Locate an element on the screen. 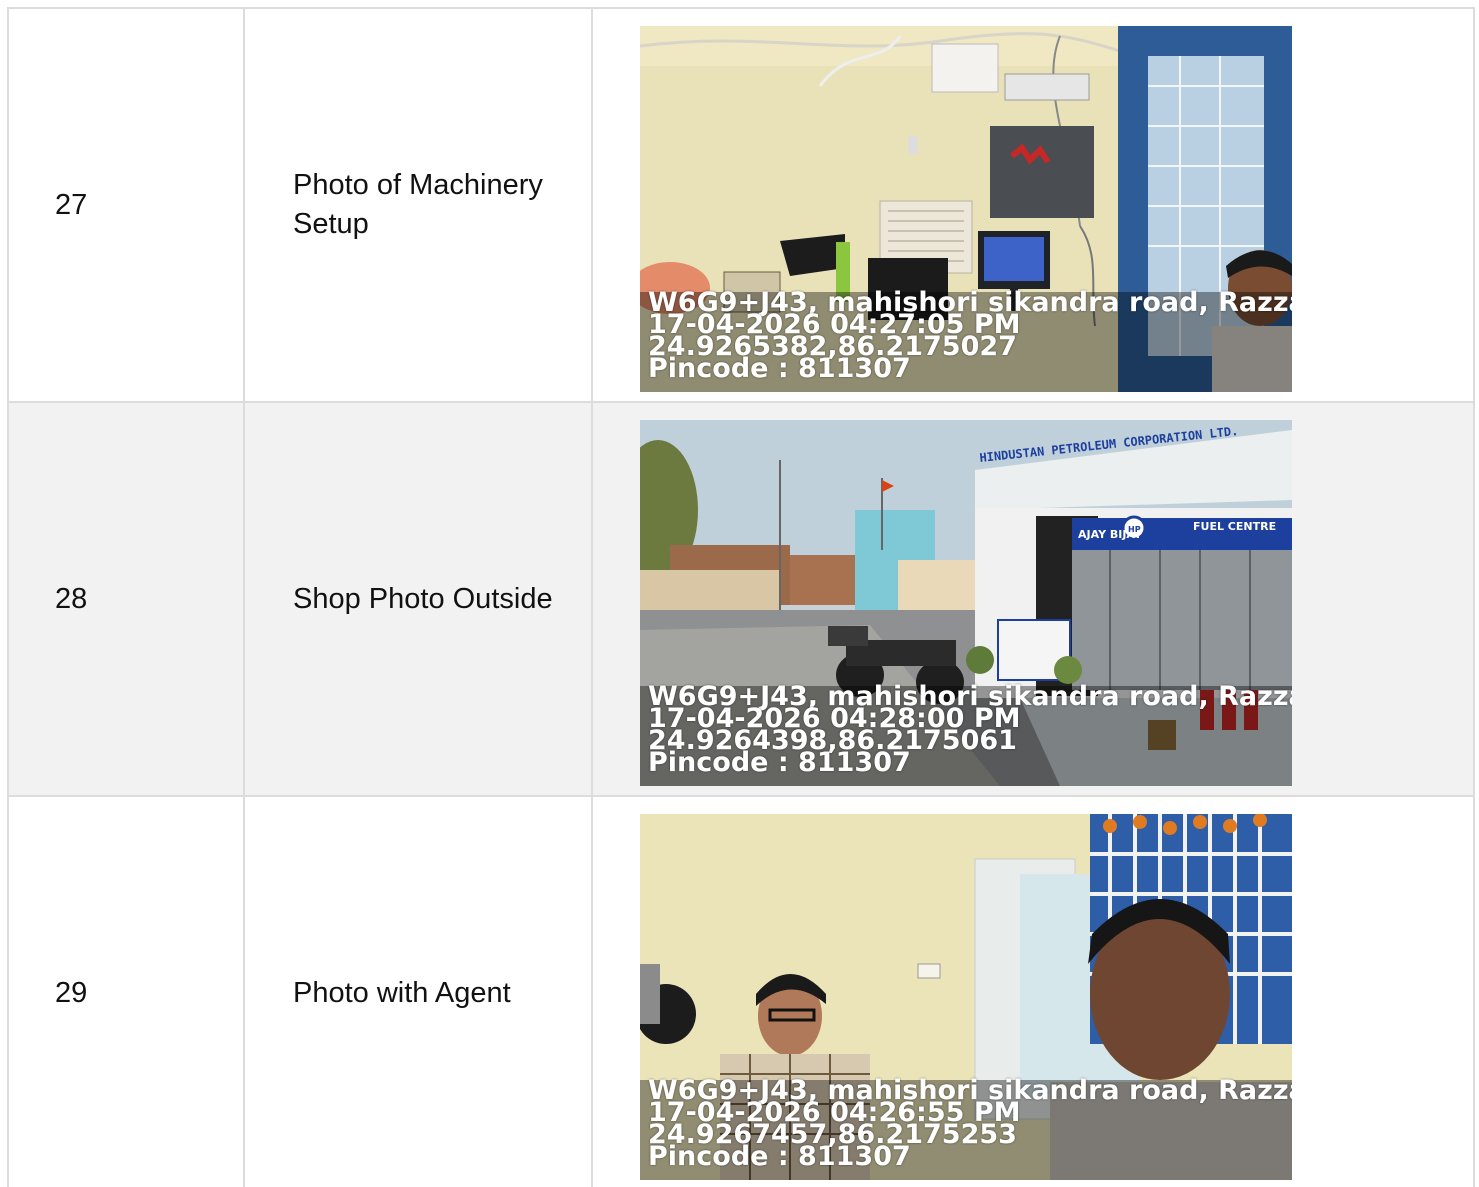  row-number: 27 is located at coordinates (126, 205).